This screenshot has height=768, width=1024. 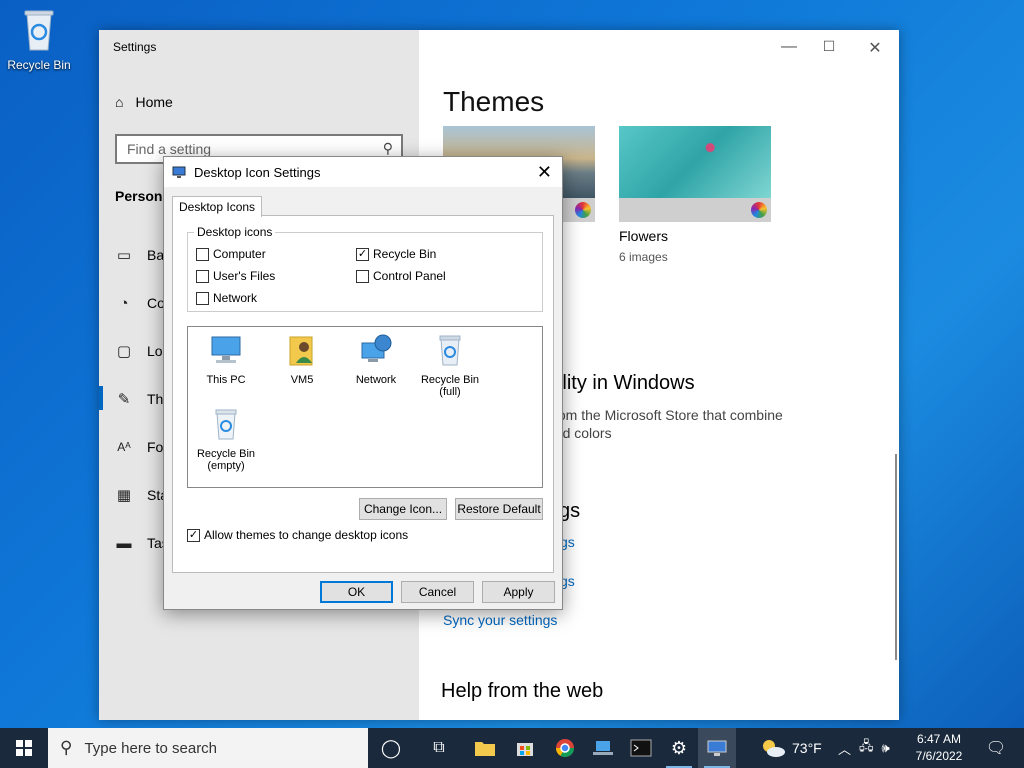 What do you see at coordinates (939, 739) in the screenshot?
I see `clock-time: 6:47 AM` at bounding box center [939, 739].